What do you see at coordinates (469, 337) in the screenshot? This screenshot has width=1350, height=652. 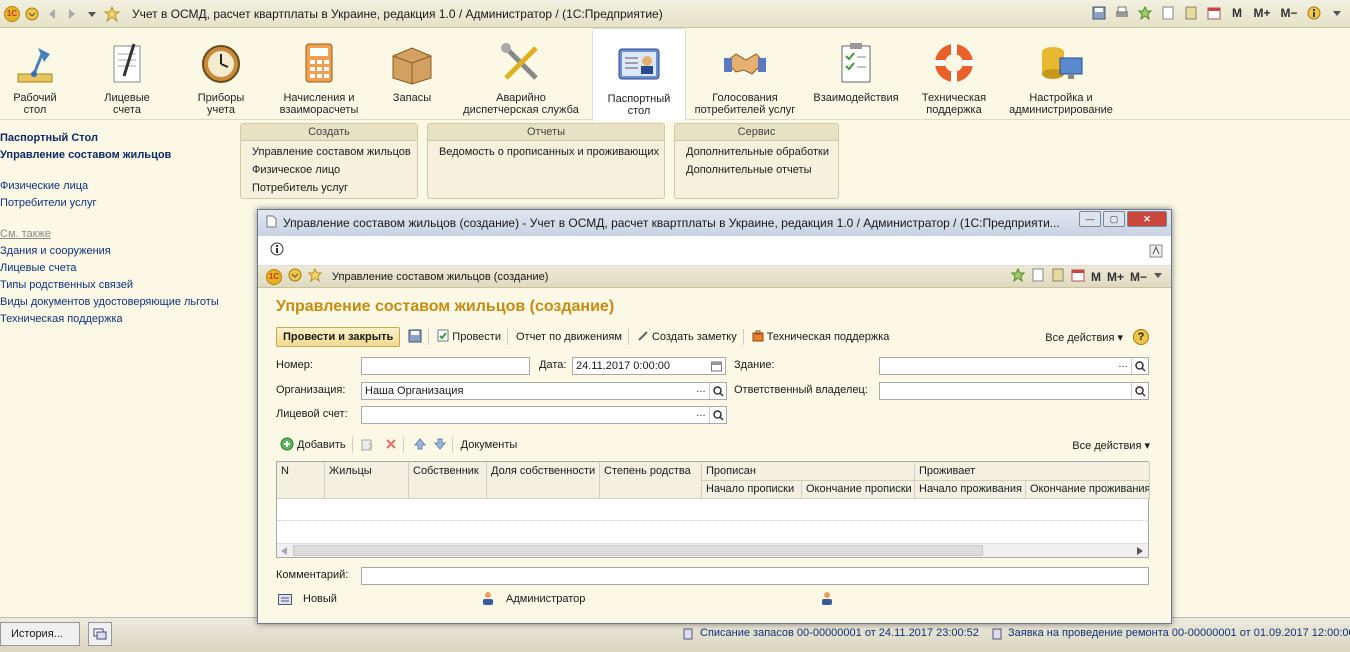 I see `post-button: Провести` at bounding box center [469, 337].